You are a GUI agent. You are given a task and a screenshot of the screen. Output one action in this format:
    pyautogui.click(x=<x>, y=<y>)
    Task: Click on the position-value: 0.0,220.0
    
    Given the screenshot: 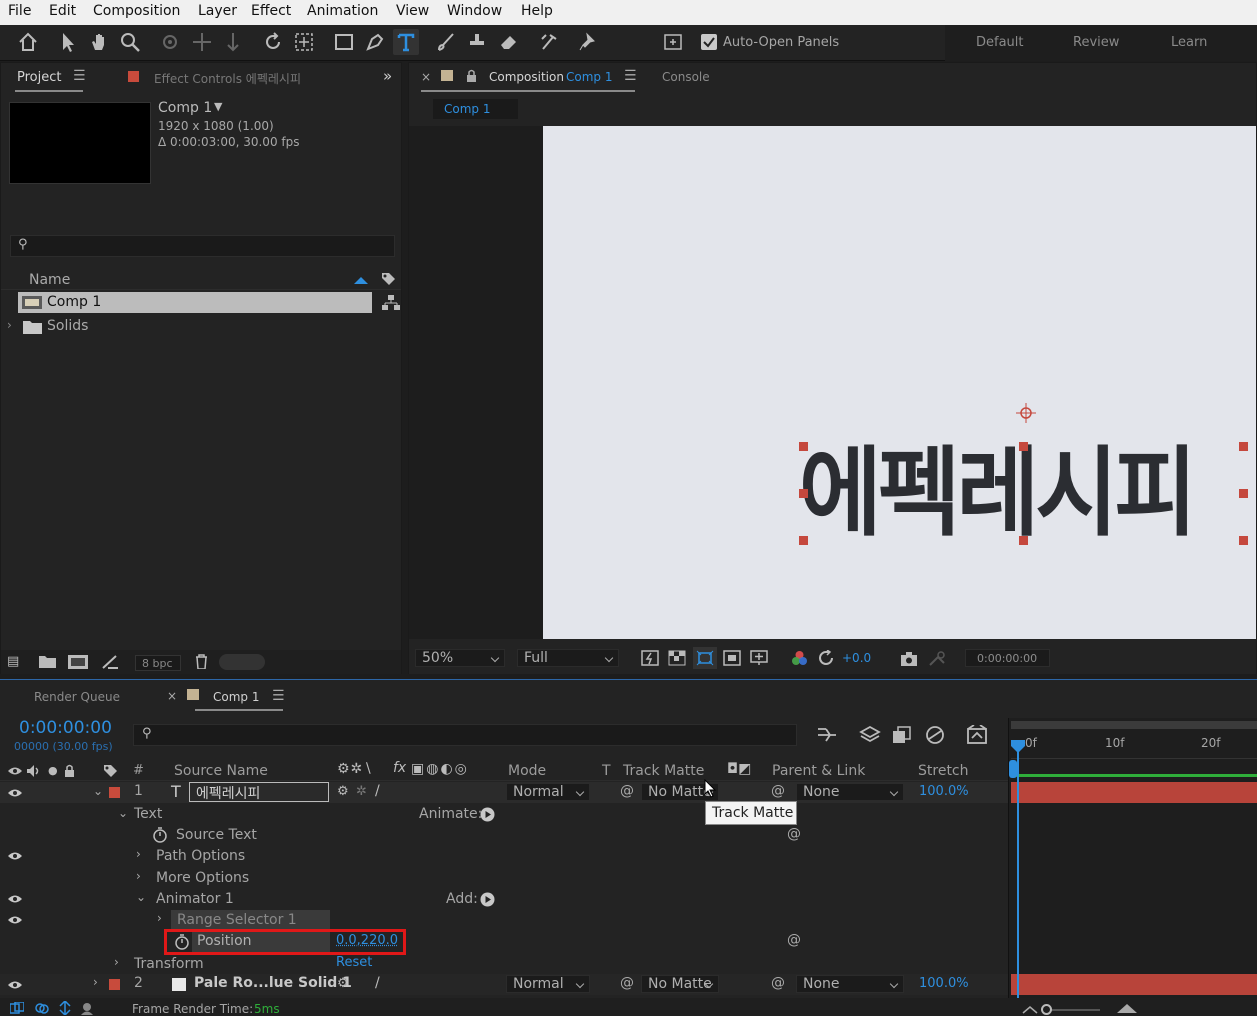 What is the action you would take?
    pyautogui.click(x=367, y=940)
    